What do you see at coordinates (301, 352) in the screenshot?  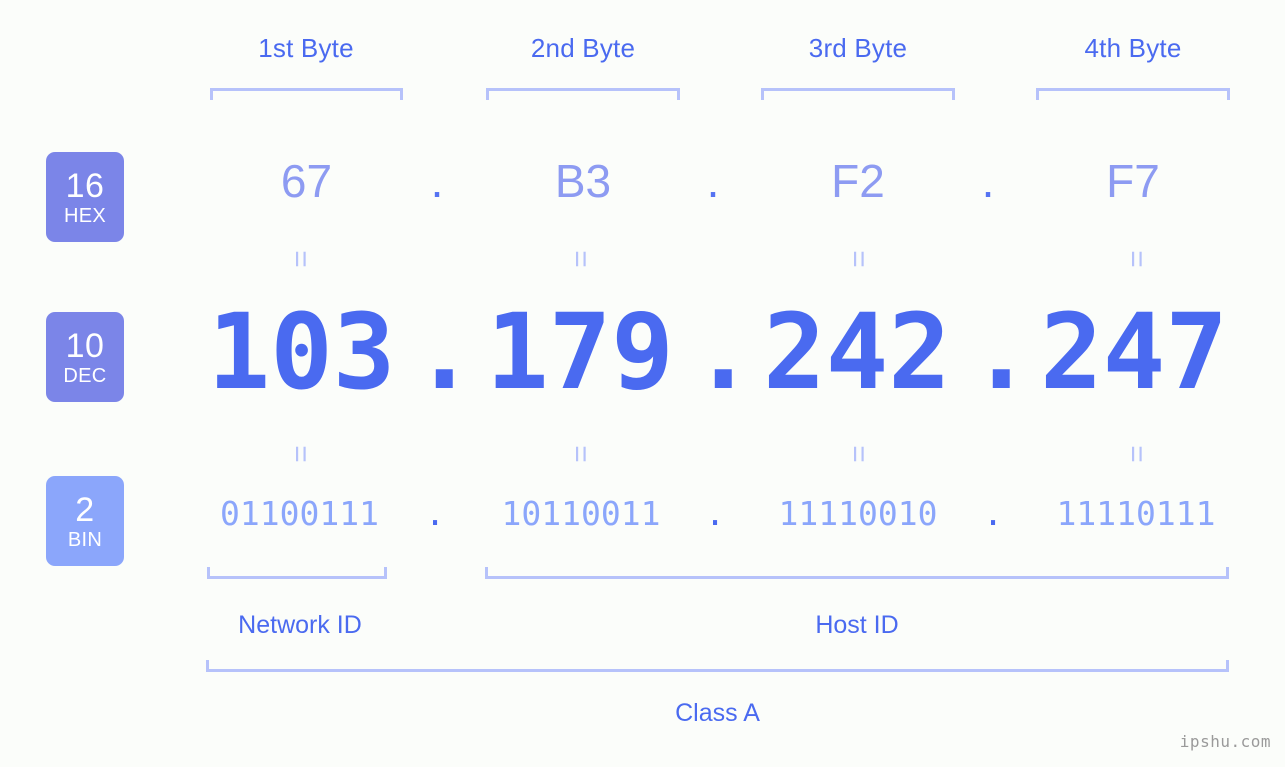 I see `dec-octet-1: 103` at bounding box center [301, 352].